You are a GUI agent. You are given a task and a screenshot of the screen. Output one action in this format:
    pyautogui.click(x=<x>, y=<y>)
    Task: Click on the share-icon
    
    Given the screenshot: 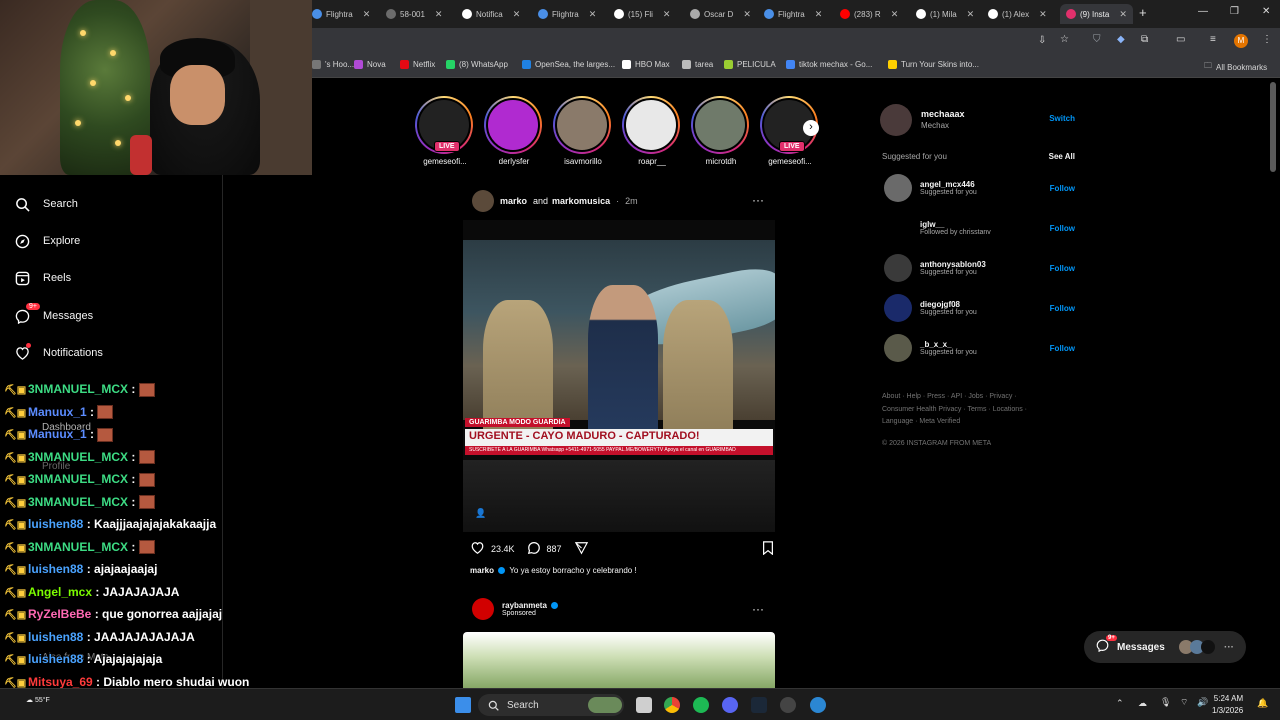 What is the action you would take?
    pyautogui.click(x=581, y=549)
    